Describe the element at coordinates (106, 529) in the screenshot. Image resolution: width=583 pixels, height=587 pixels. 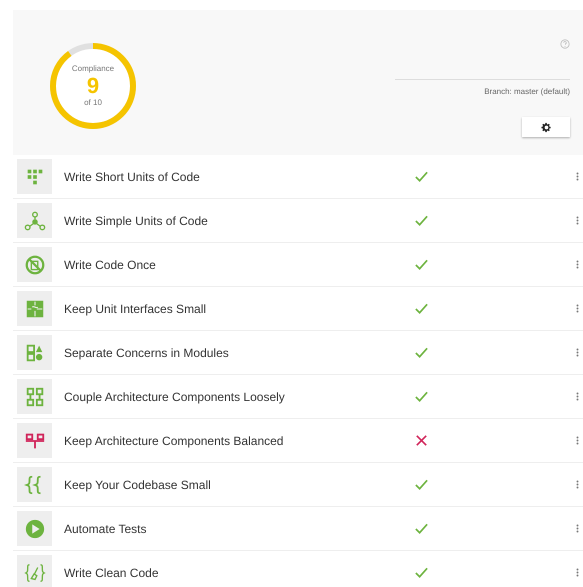
I see `guideline-title: Automate Tests` at that location.